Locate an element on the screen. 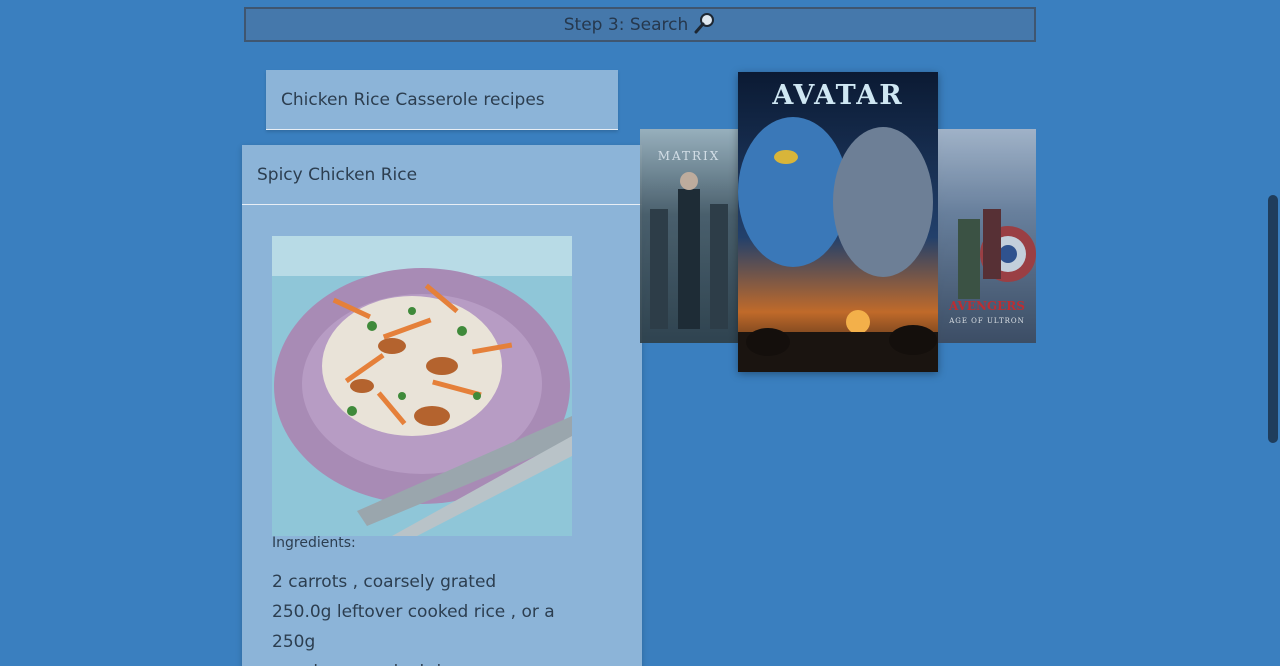 The image size is (1280, 666). recipes-heading-text: Chicken Rice Casserole recipes is located at coordinates (413, 99).